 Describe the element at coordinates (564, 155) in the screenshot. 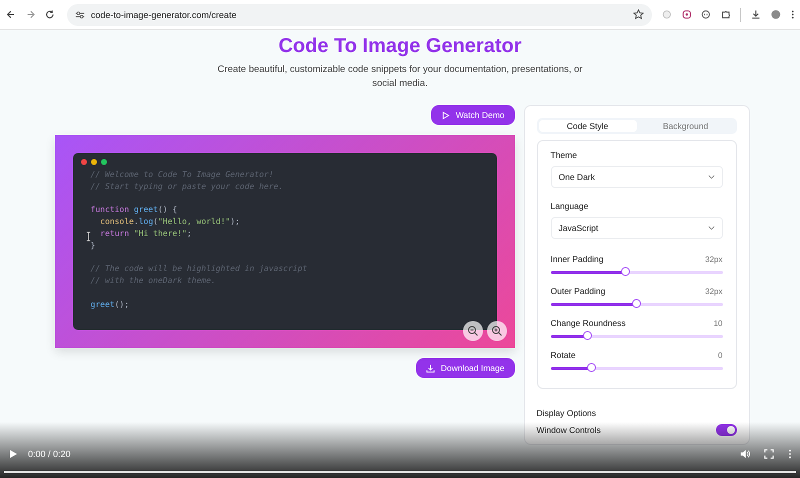

I see `field-label: Theme` at that location.